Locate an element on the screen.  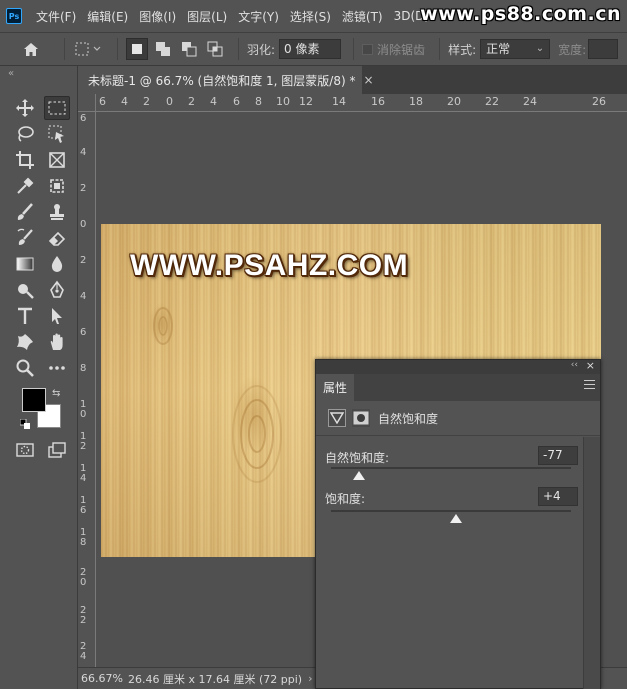
antialias-checkbox is located at coordinates (368, 49).